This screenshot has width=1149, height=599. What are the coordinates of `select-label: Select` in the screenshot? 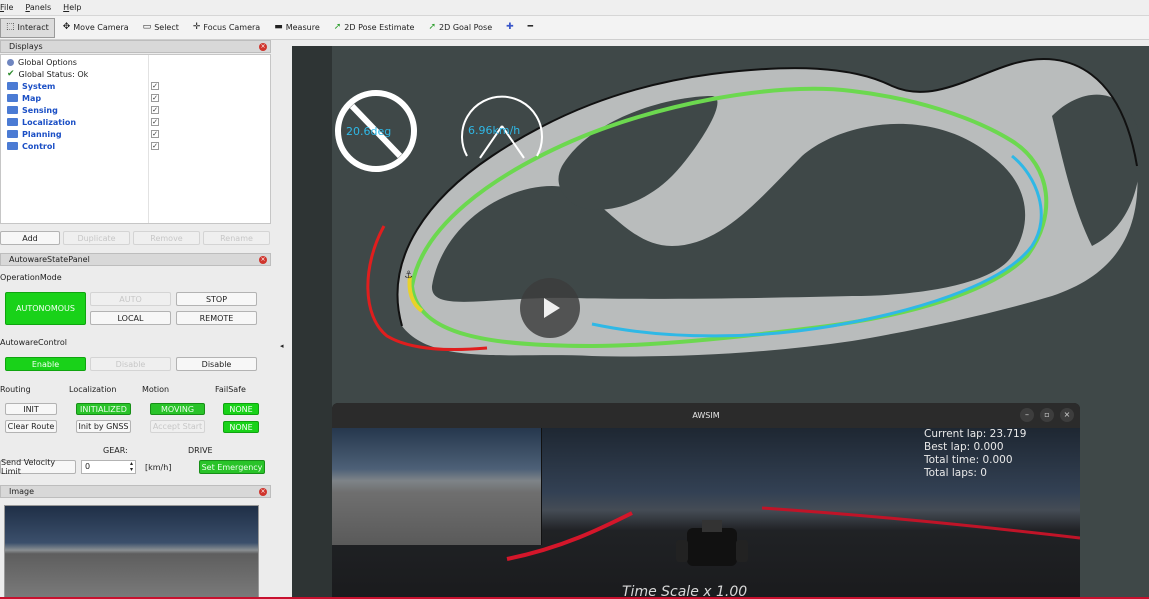 It's located at (166, 27).